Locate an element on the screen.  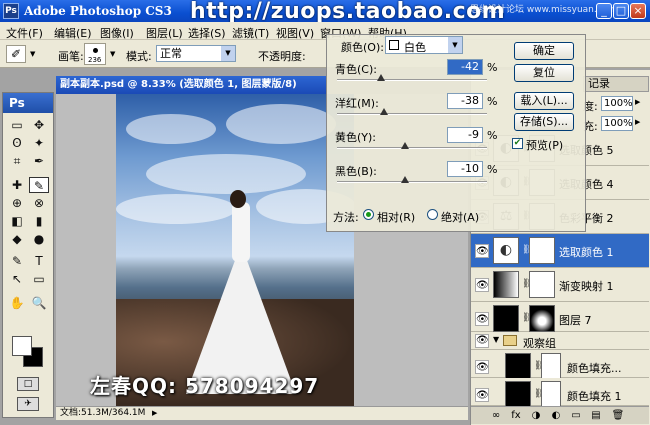
black-input: -10 is located at coordinates (465, 169).